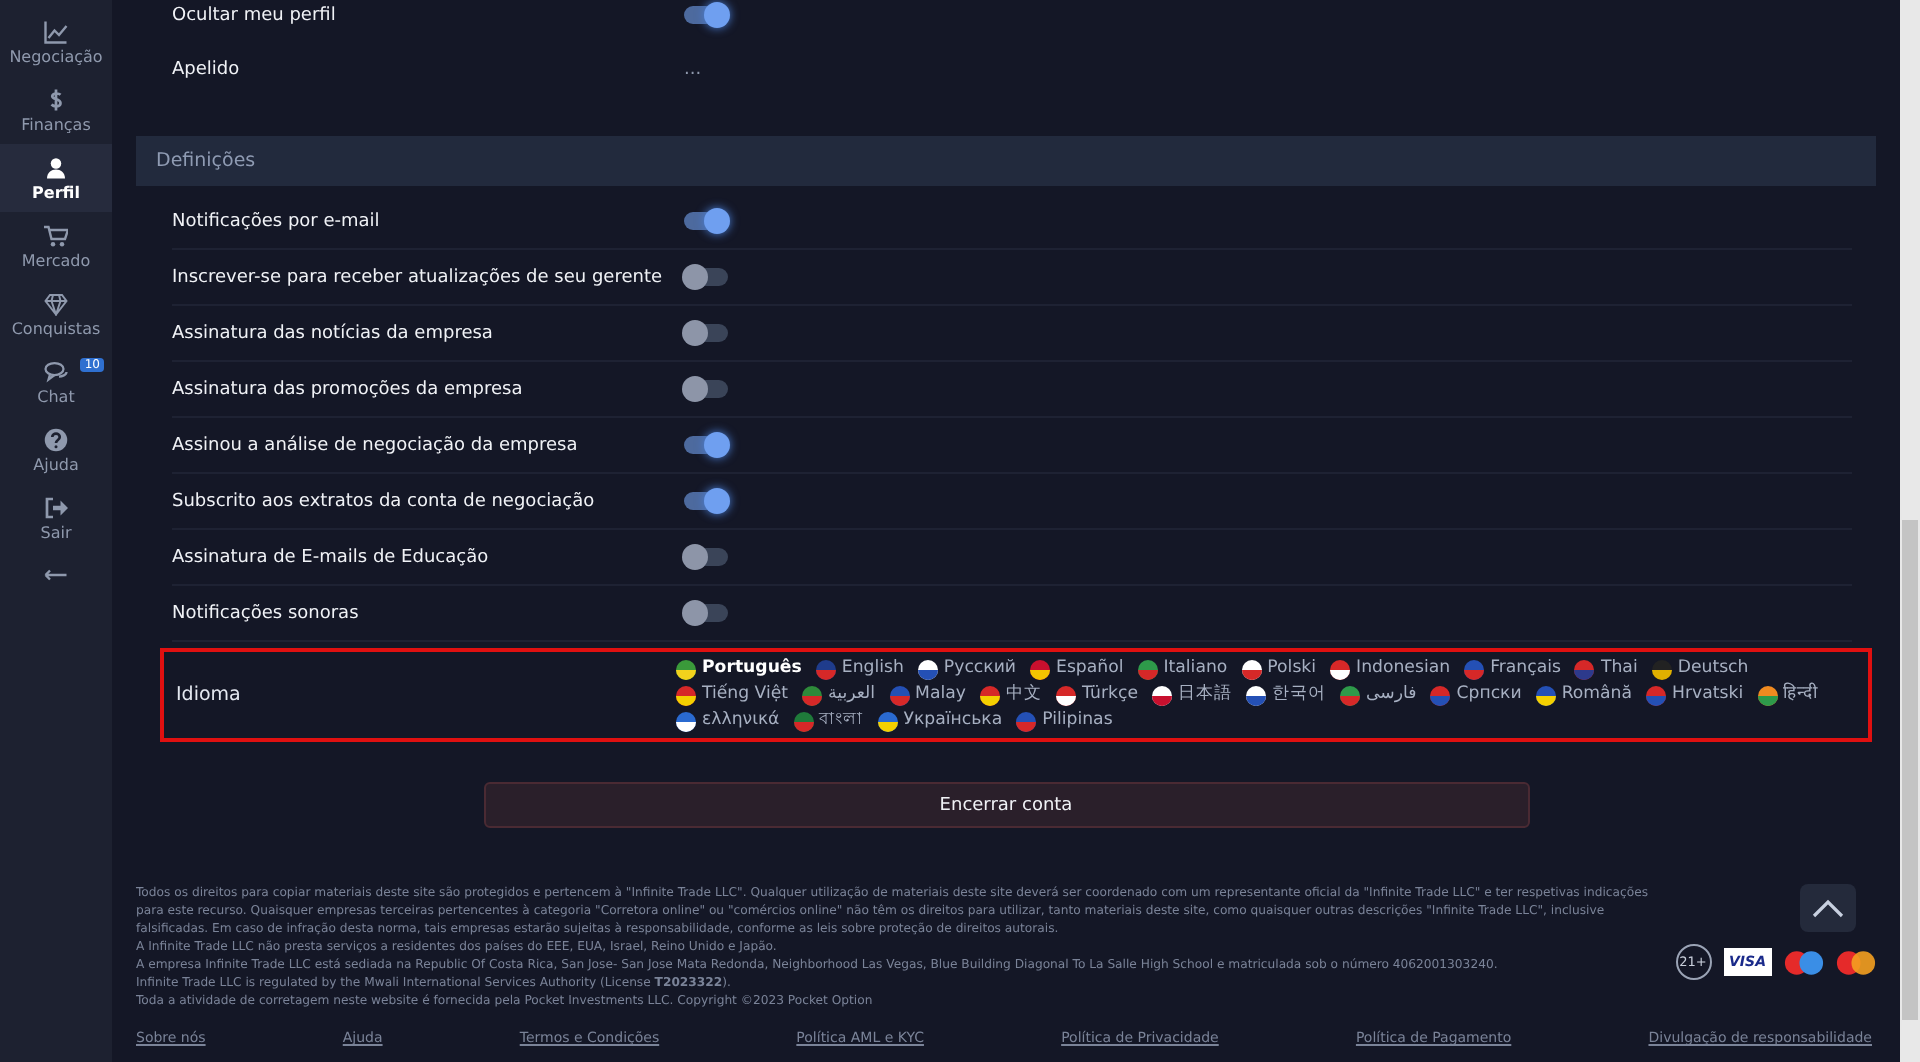 The width and height of the screenshot is (1920, 1062). What do you see at coordinates (277, 221) in the screenshot?
I see `setting-label: Notificações por e-mail` at bounding box center [277, 221].